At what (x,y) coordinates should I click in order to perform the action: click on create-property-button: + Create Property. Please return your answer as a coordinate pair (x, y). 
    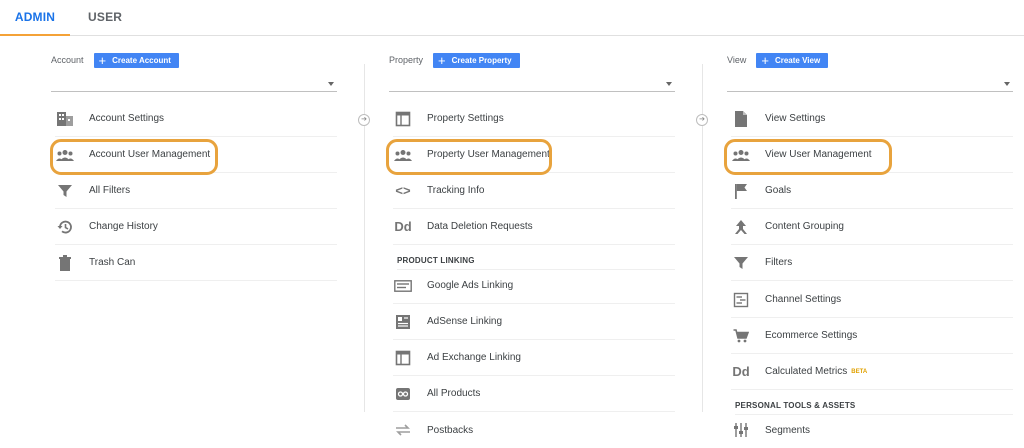
    Looking at the image, I should click on (476, 60).